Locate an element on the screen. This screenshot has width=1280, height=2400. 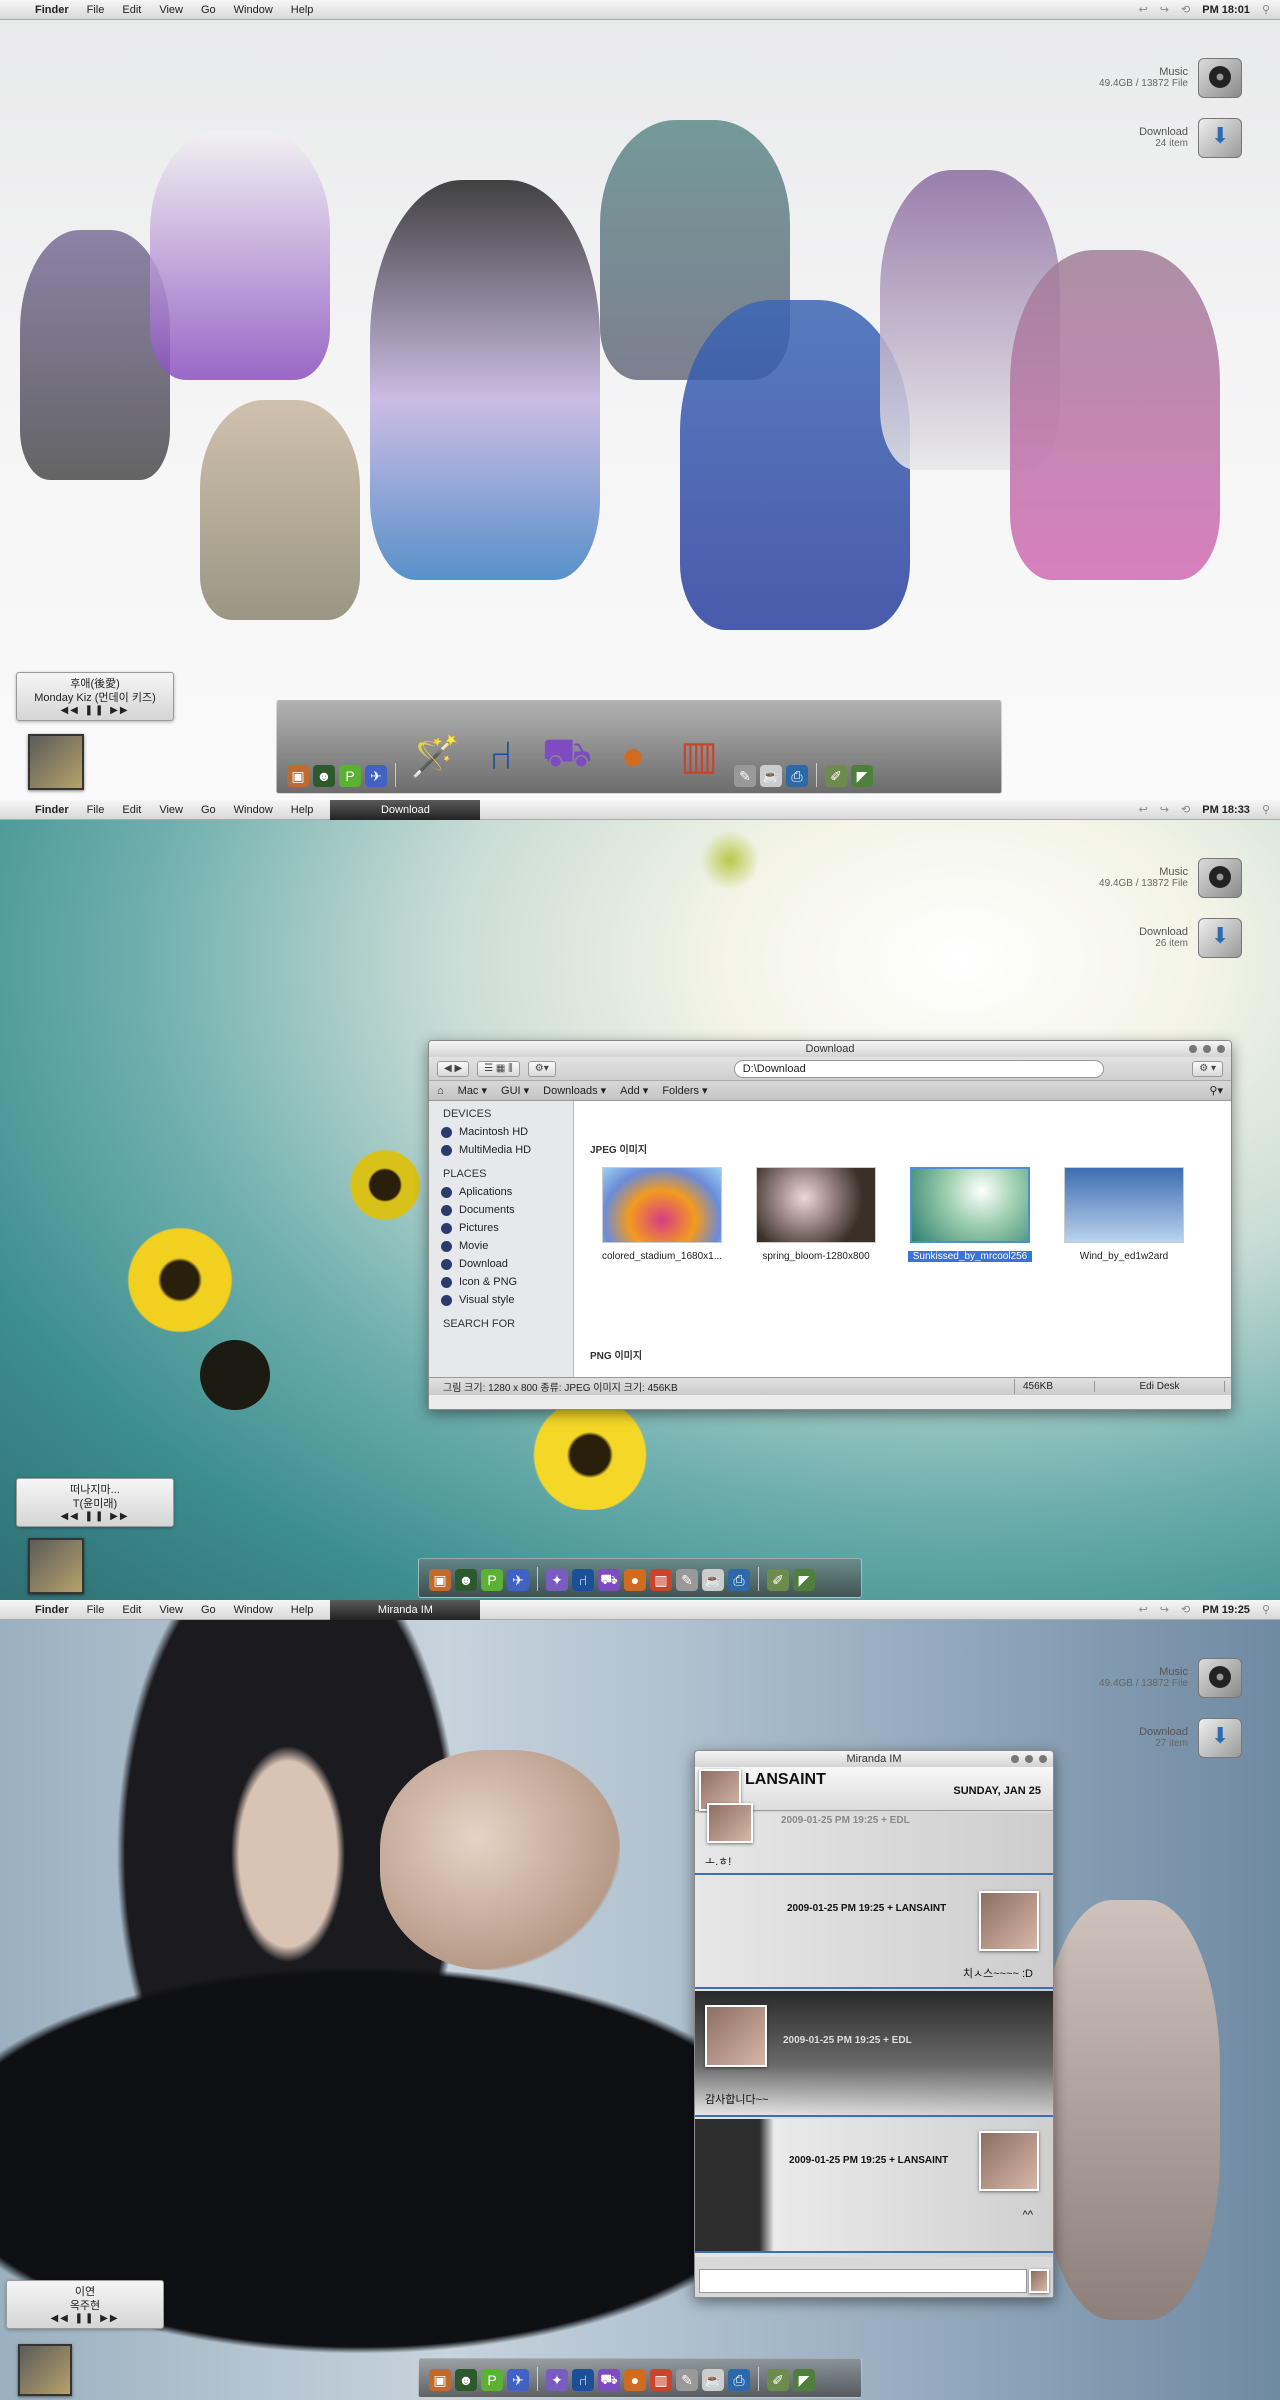
sidebar-item-pictures: Pictures is located at coordinates (501, 1228).